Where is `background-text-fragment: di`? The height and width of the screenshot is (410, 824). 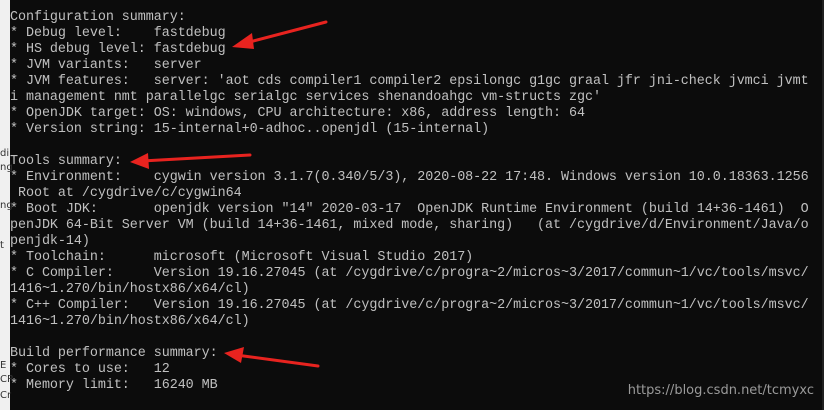 background-text-fragment: di is located at coordinates (5, 153).